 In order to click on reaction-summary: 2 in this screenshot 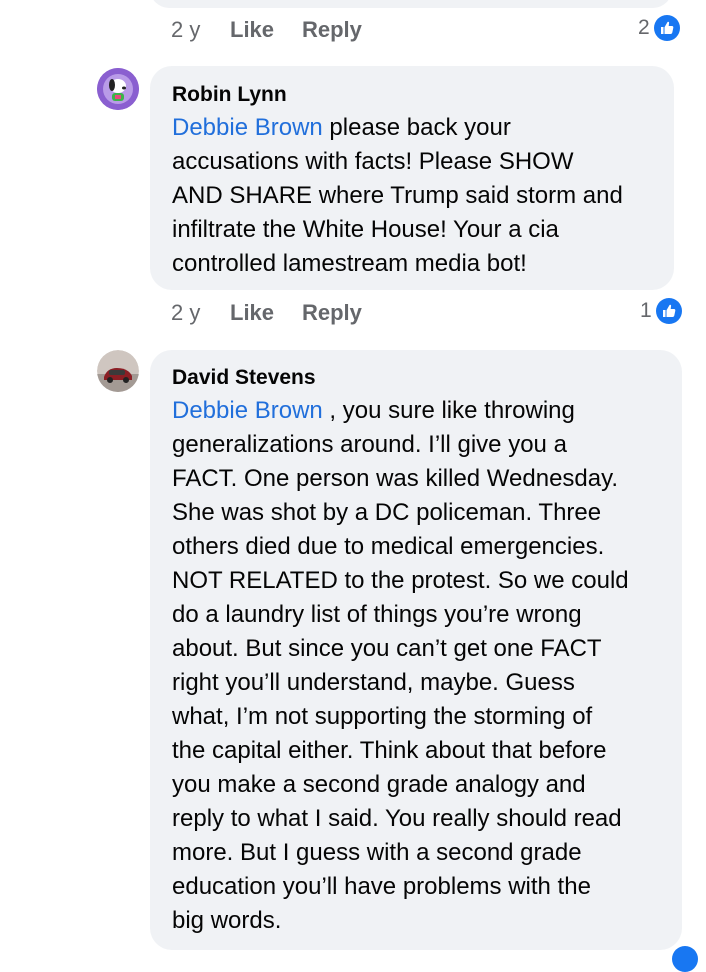, I will do `click(659, 28)`.